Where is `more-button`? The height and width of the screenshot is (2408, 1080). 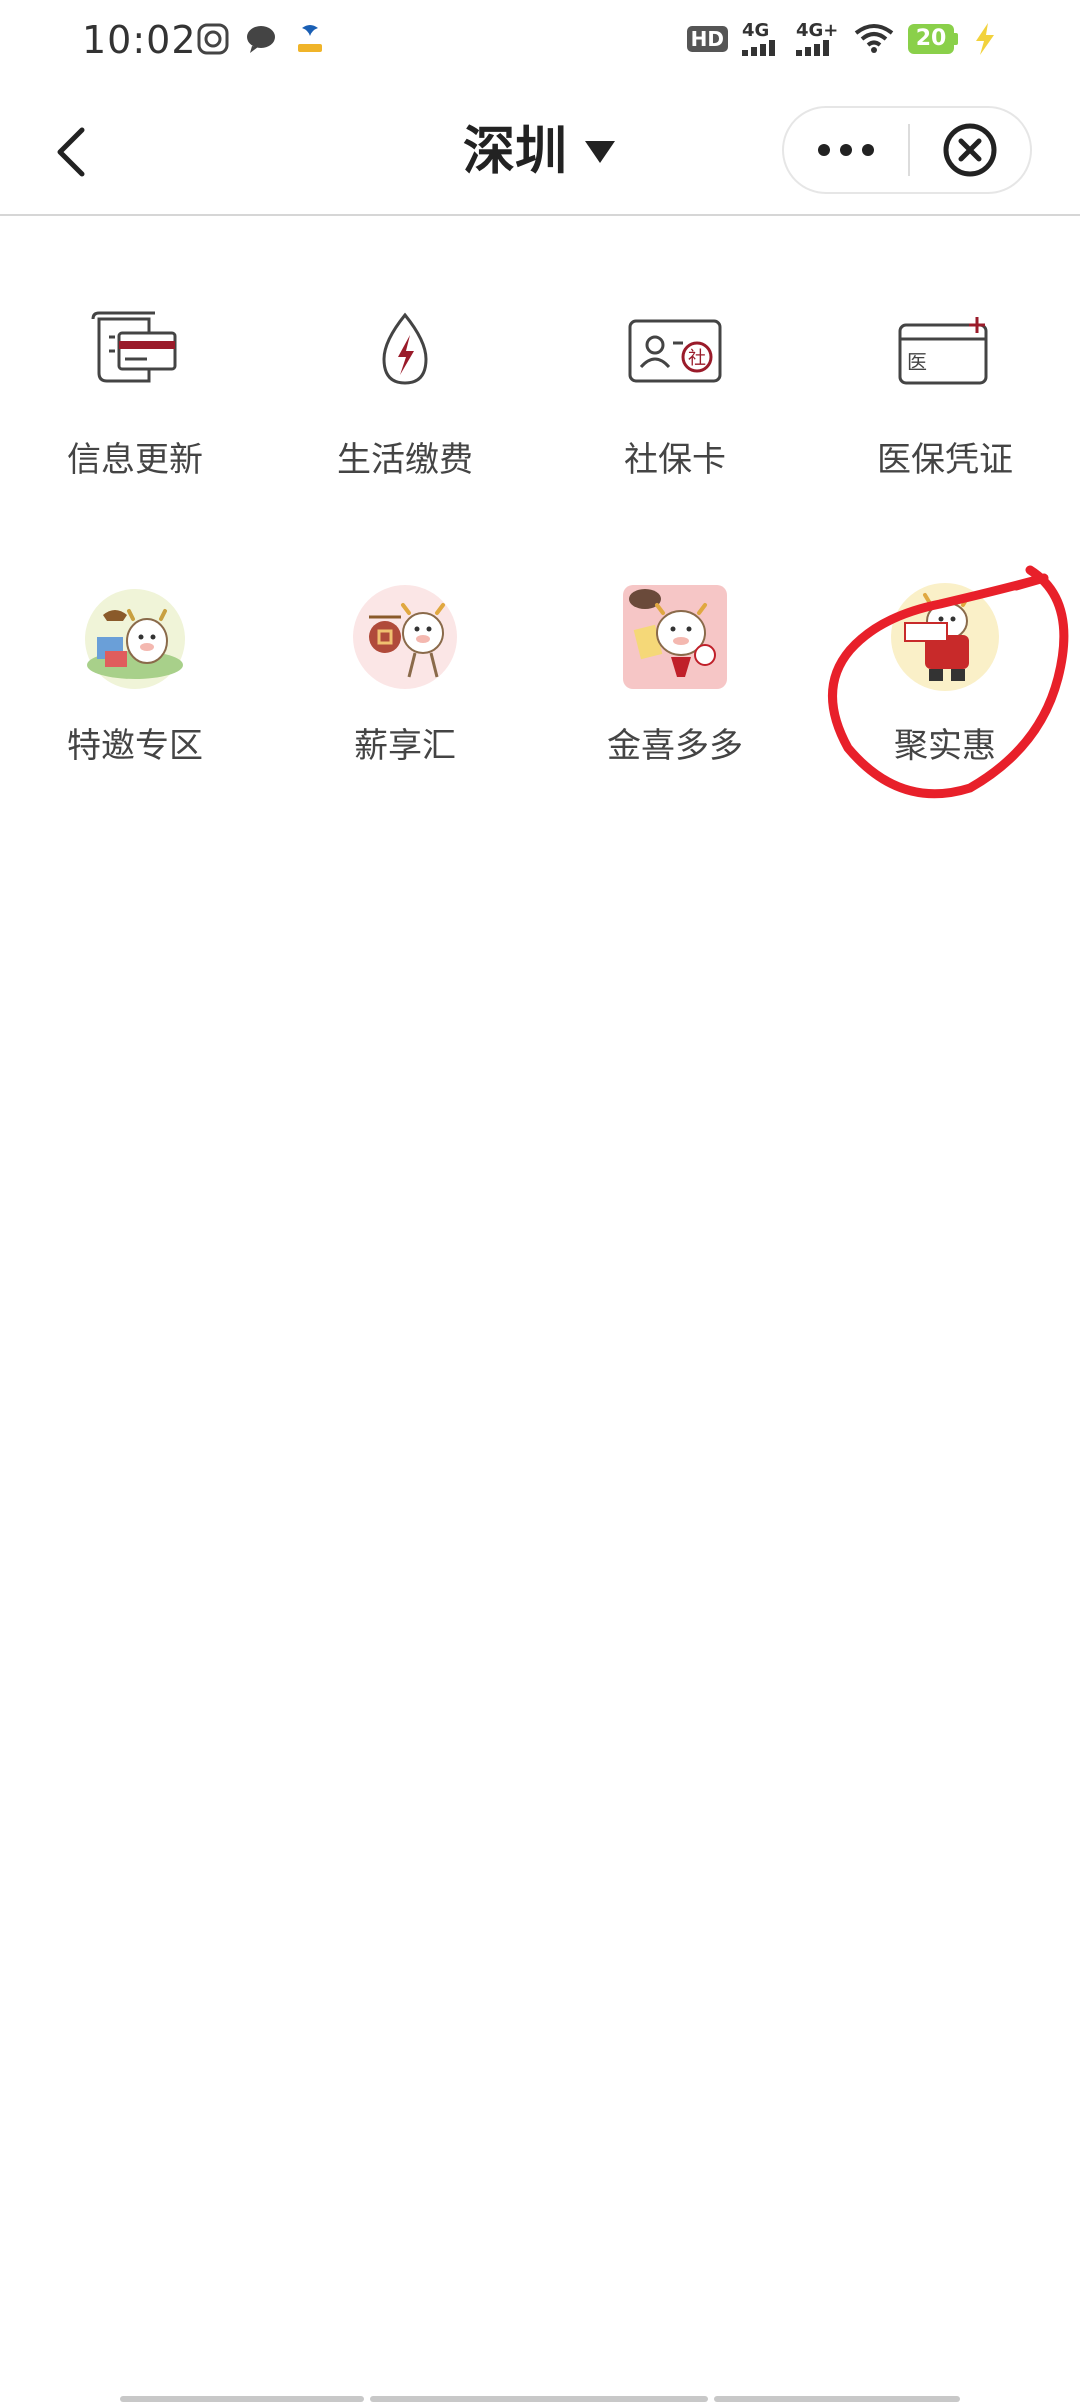 more-button is located at coordinates (846, 150).